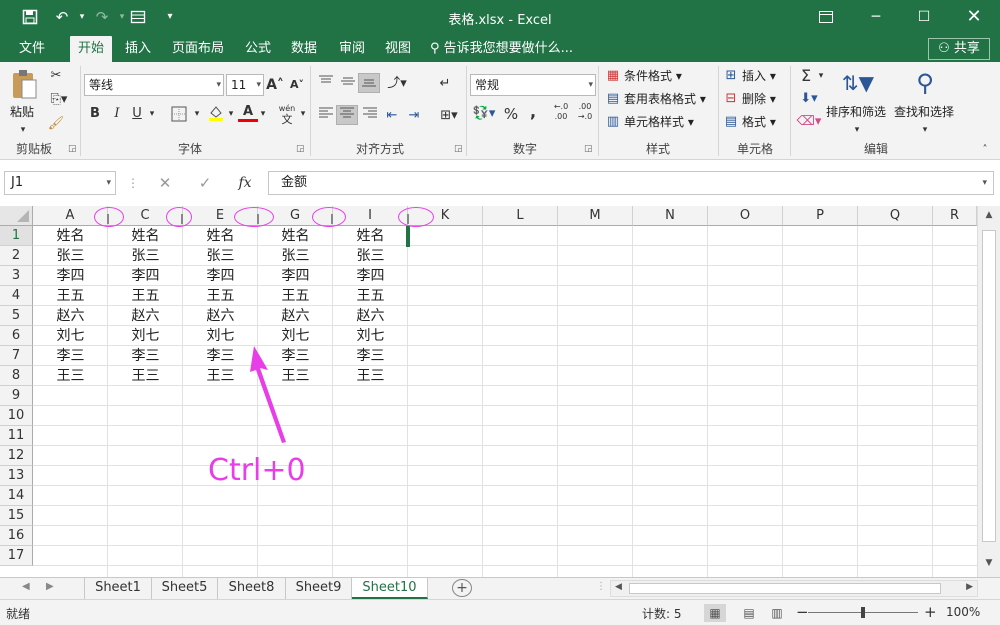 This screenshot has height=625, width=1000. What do you see at coordinates (924, 112) in the screenshot?
I see `find-select-button: 查找和选择` at bounding box center [924, 112].